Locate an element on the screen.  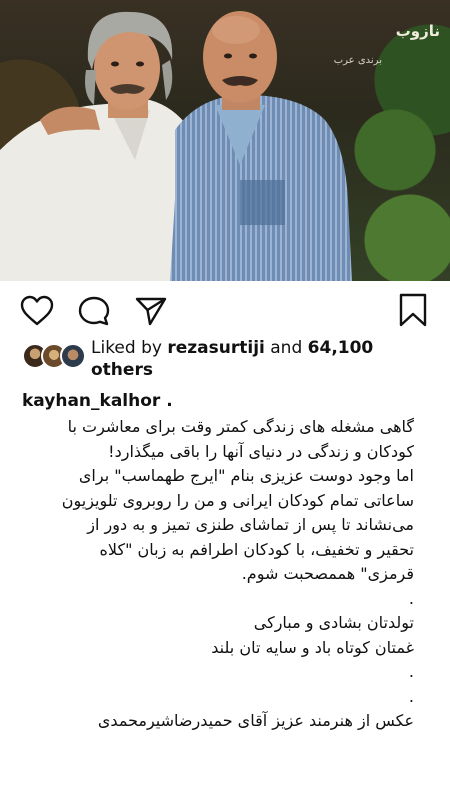
liked-by-prefix: Liked by is located at coordinates (126, 348).